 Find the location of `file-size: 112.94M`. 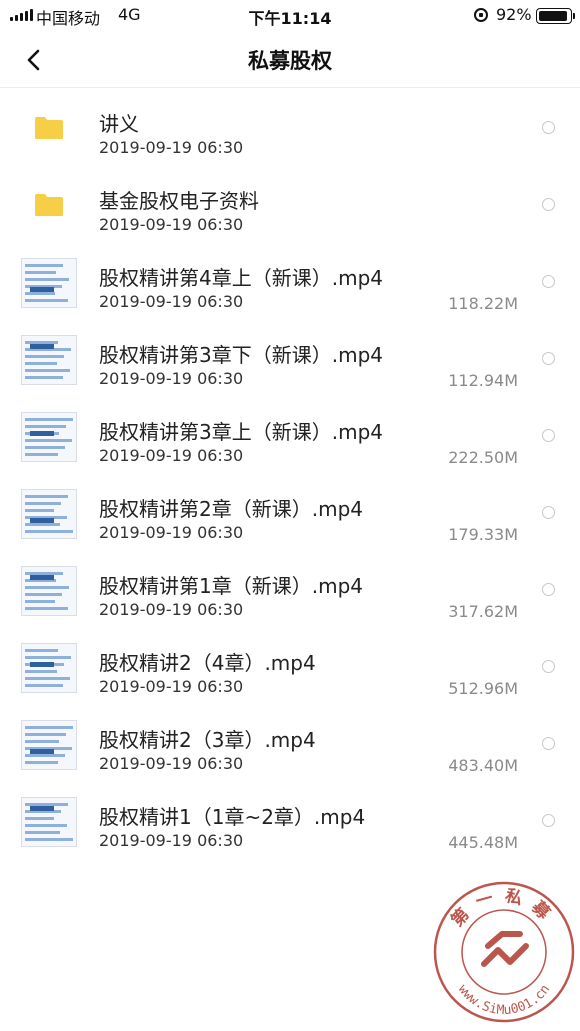

file-size: 112.94M is located at coordinates (483, 380).